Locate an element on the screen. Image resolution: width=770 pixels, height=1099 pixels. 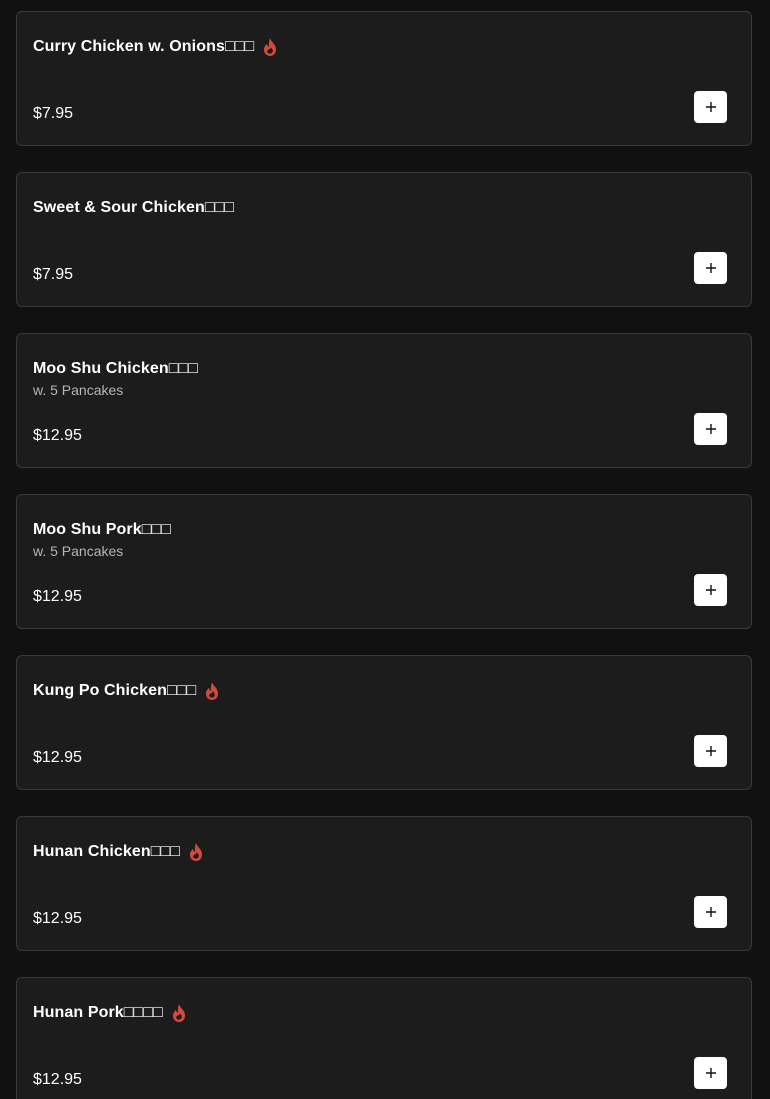
menu-item-name: Sweet & Sour Chicken□□□ is located at coordinates (134, 207).